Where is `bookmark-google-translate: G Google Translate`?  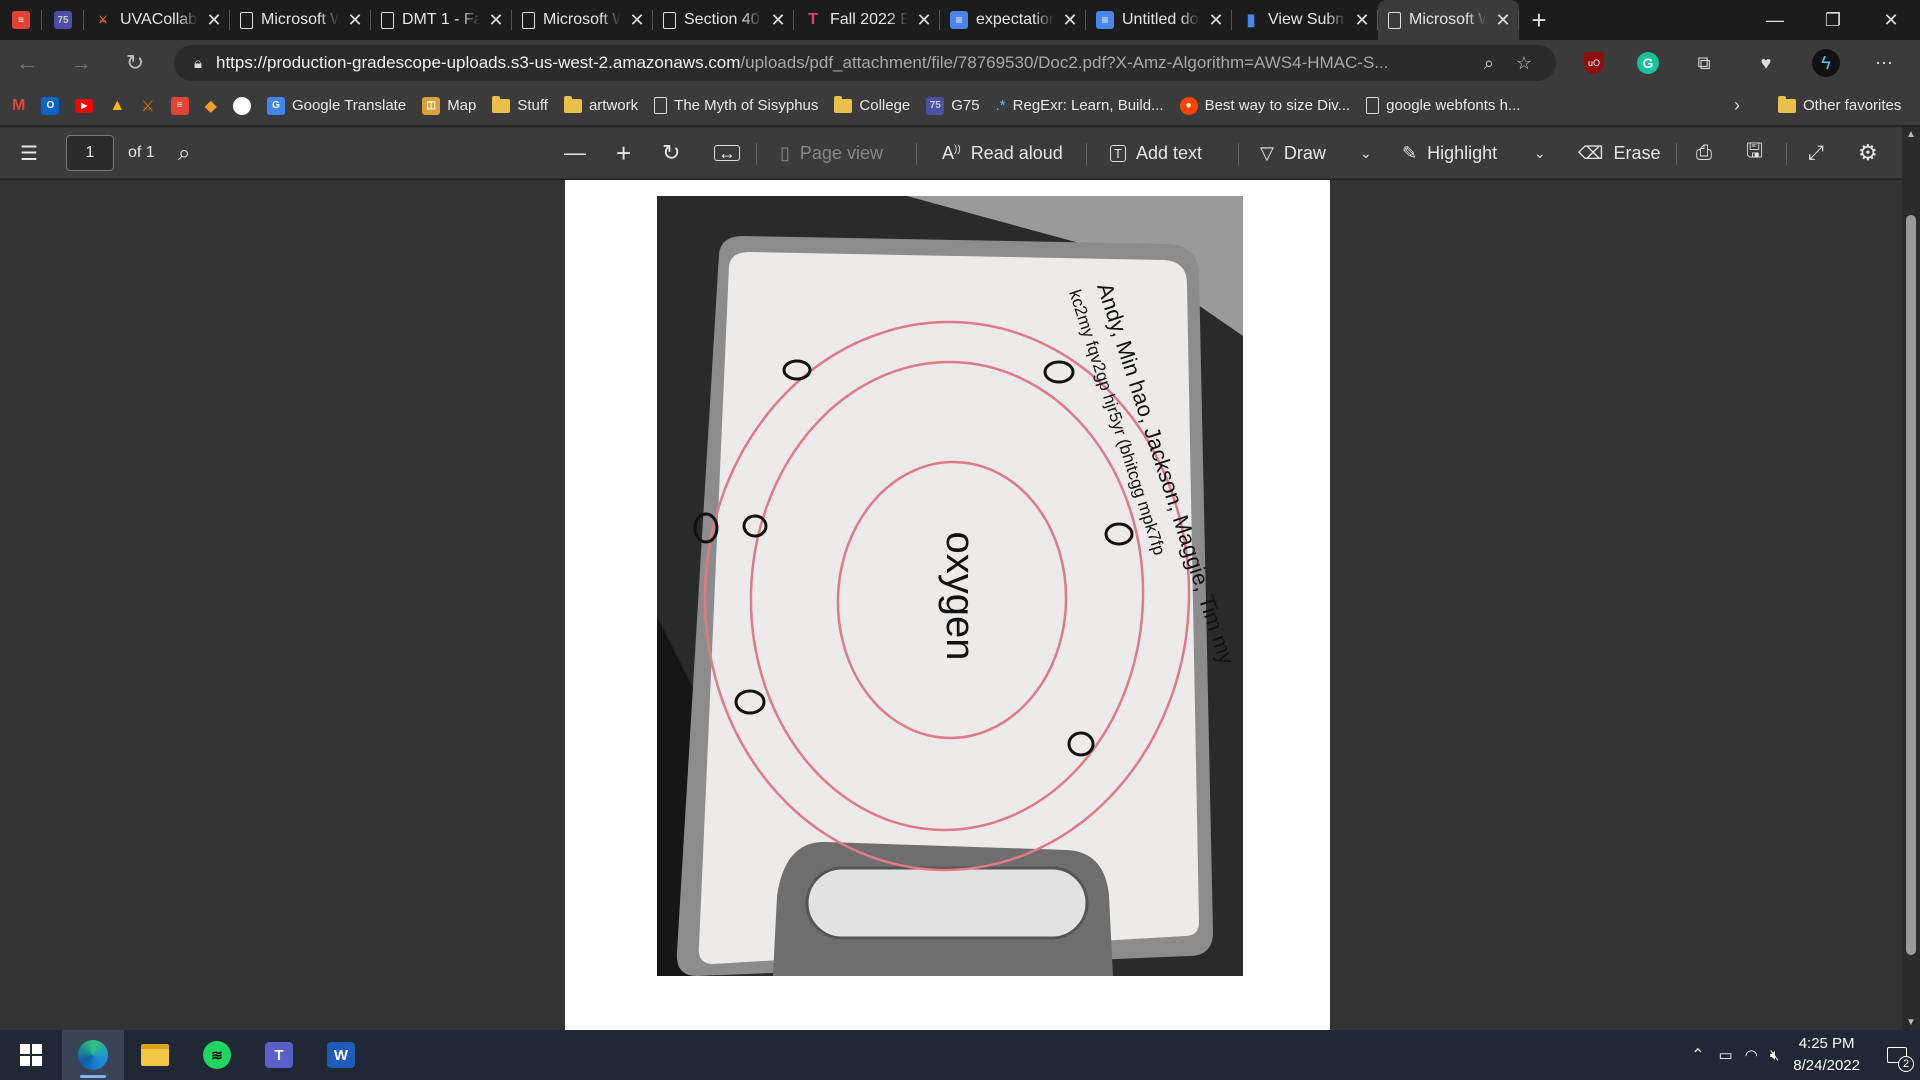
bookmark-google-translate: G Google Translate is located at coordinates (336, 105).